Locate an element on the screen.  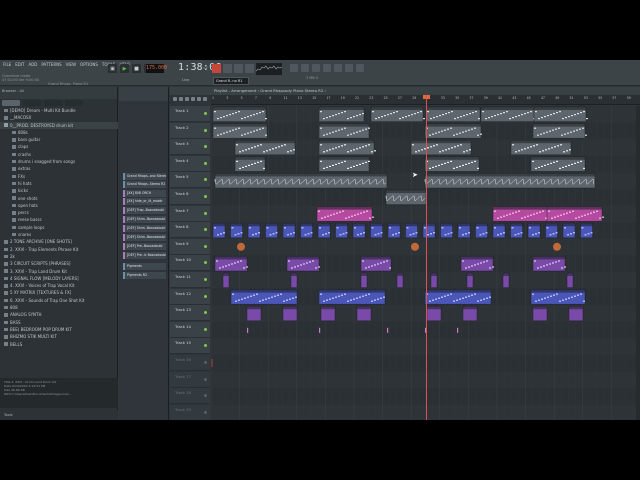
browser-item: [DEMO] Dream - Multi Kit Bundle is located at coordinates (59, 110).